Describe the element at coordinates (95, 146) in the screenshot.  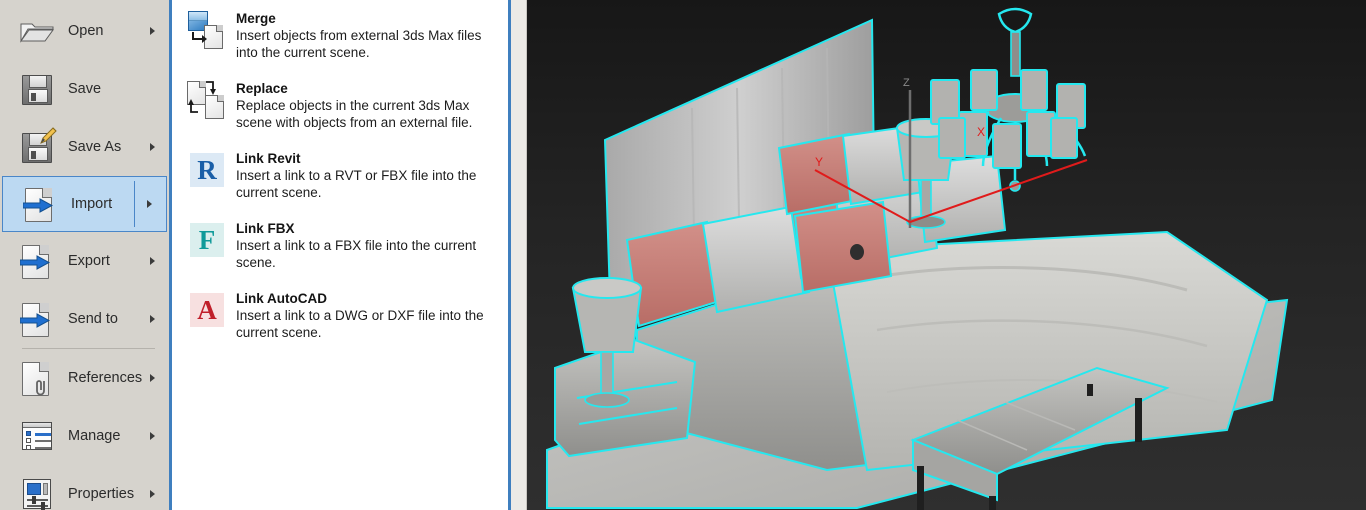
I see `sidebar-item-label: Save As` at that location.